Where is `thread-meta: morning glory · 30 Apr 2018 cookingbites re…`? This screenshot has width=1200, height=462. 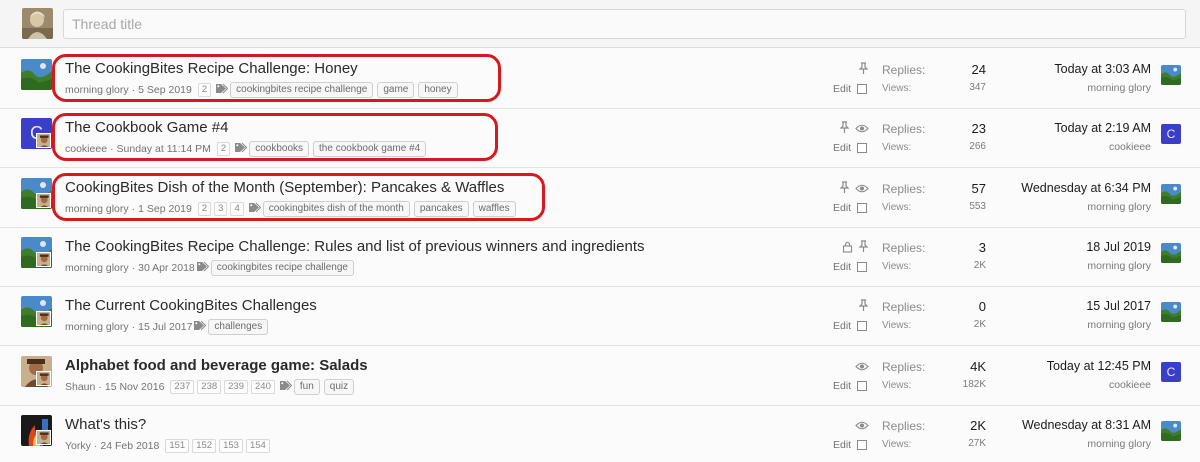 thread-meta: morning glory · 30 Apr 2018 cookingbites re… is located at coordinates (211, 267).